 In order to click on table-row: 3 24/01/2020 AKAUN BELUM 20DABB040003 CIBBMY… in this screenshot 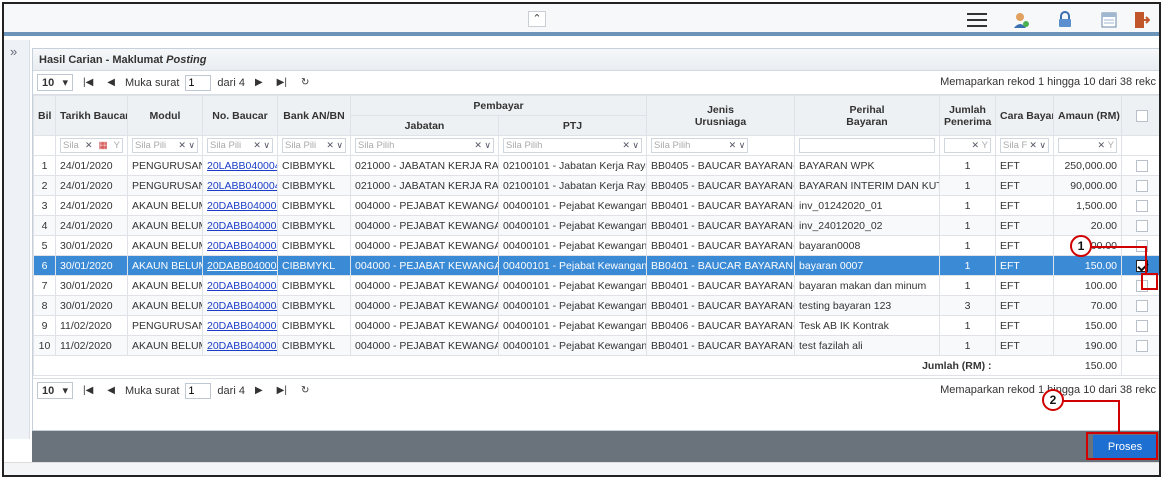, I will do `click(596, 205)`.